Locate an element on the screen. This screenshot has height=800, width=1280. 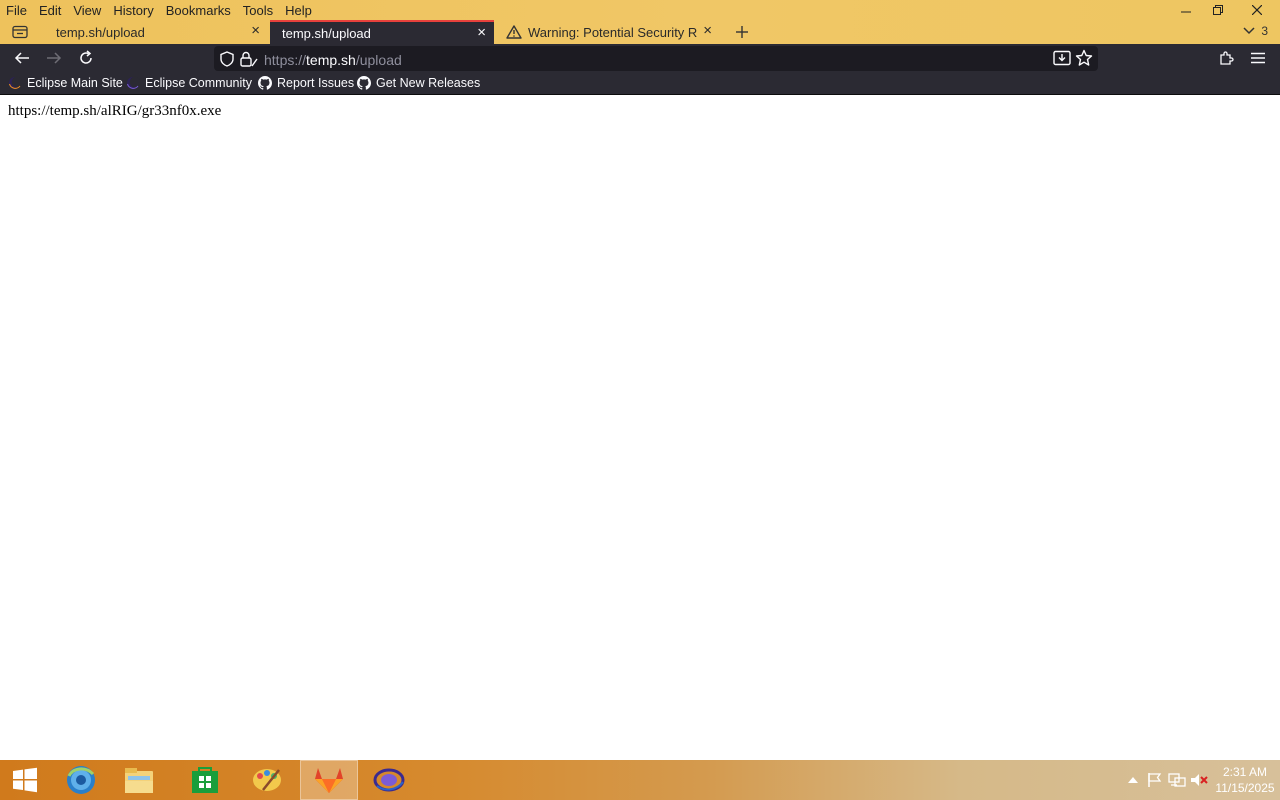
taskbar-browser is located at coordinates (81, 780).